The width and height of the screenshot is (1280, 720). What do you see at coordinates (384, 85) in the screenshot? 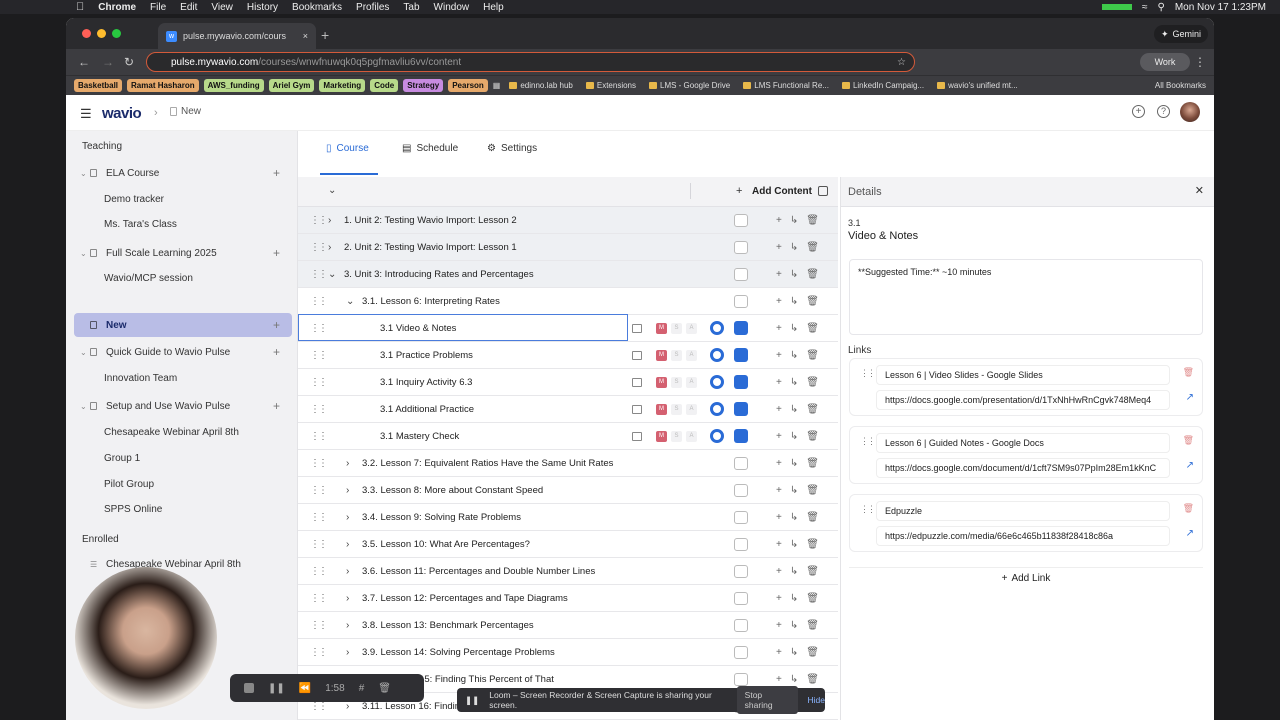
I see `bookmark-code: Code` at bounding box center [384, 85].